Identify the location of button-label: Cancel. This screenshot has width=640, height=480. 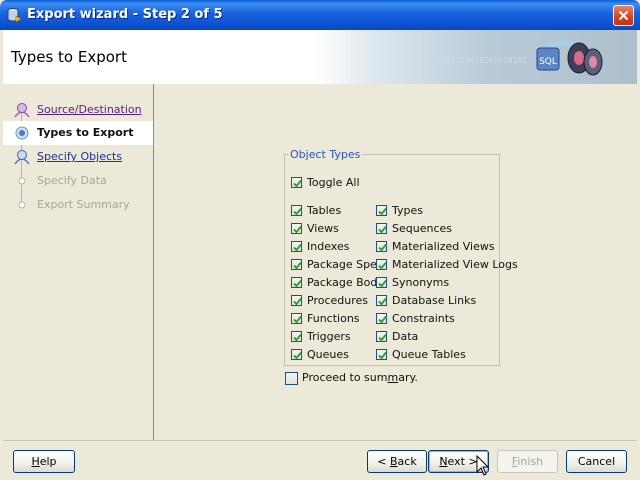
(596, 461).